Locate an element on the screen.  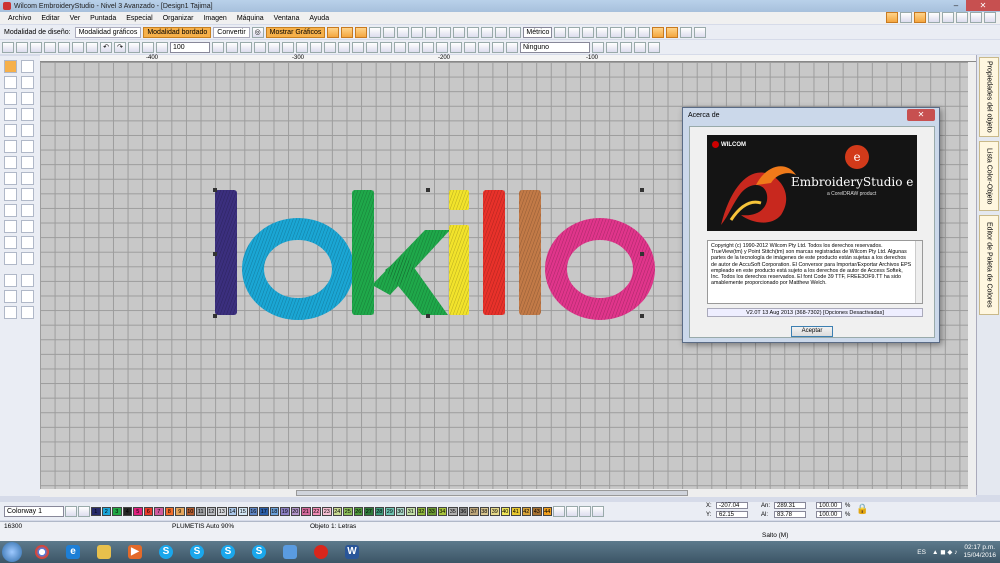
redo-icon: ↷ is located at coordinates (120, 47).